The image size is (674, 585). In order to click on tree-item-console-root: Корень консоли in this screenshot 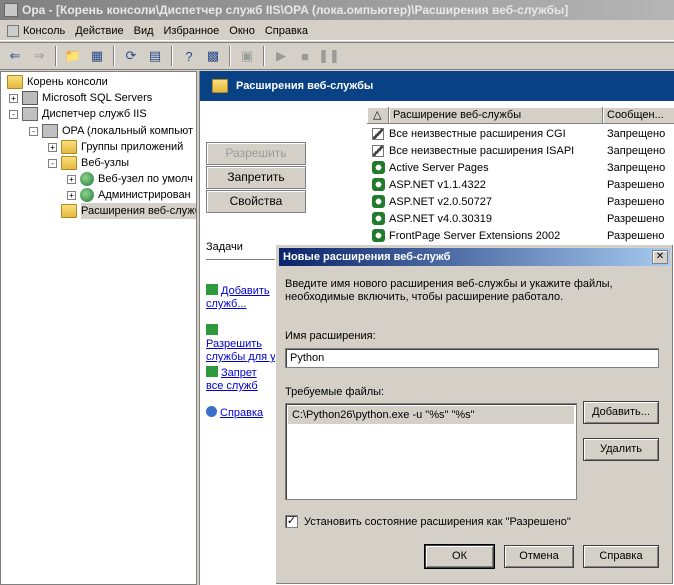, I will do `click(57, 82)`.